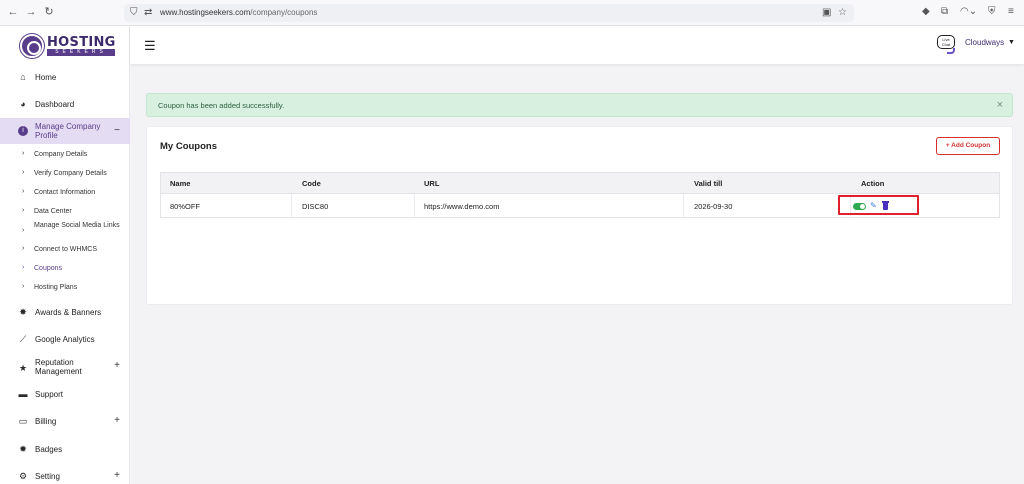 The image size is (1024, 484). Describe the element at coordinates (221, 105) in the screenshot. I see `alert-message: Coupon has been added successfully.` at that location.